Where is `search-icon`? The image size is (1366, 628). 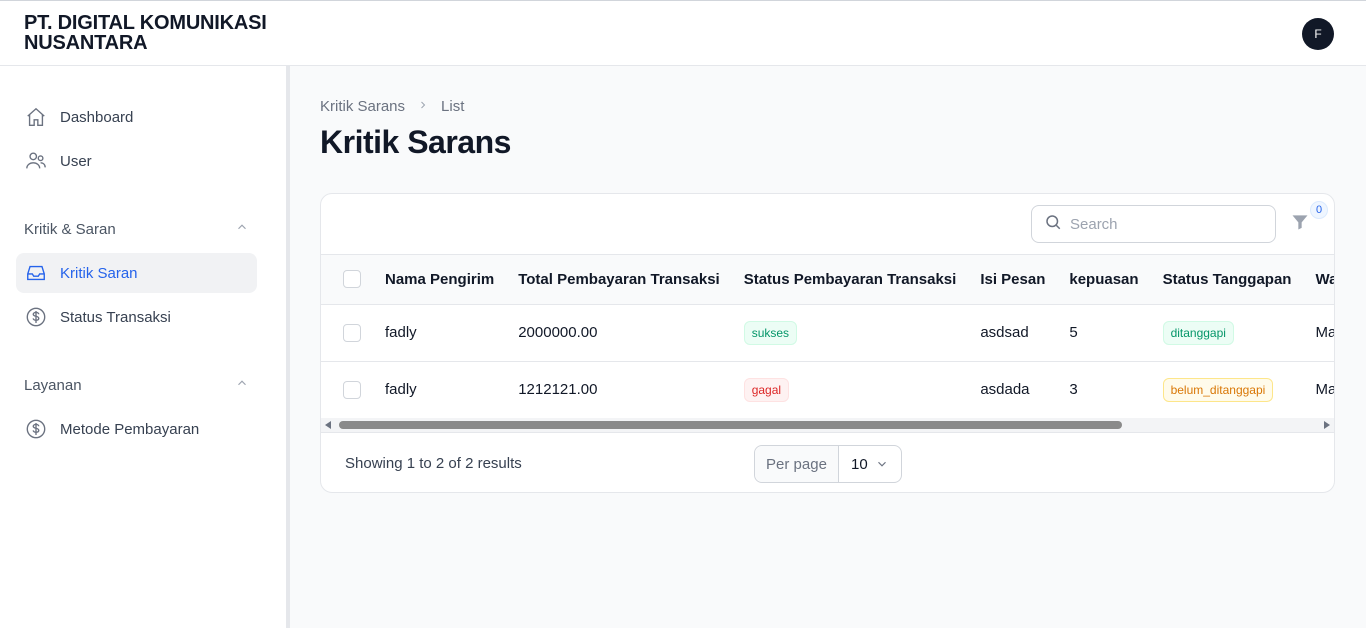 search-icon is located at coordinates (1053, 224).